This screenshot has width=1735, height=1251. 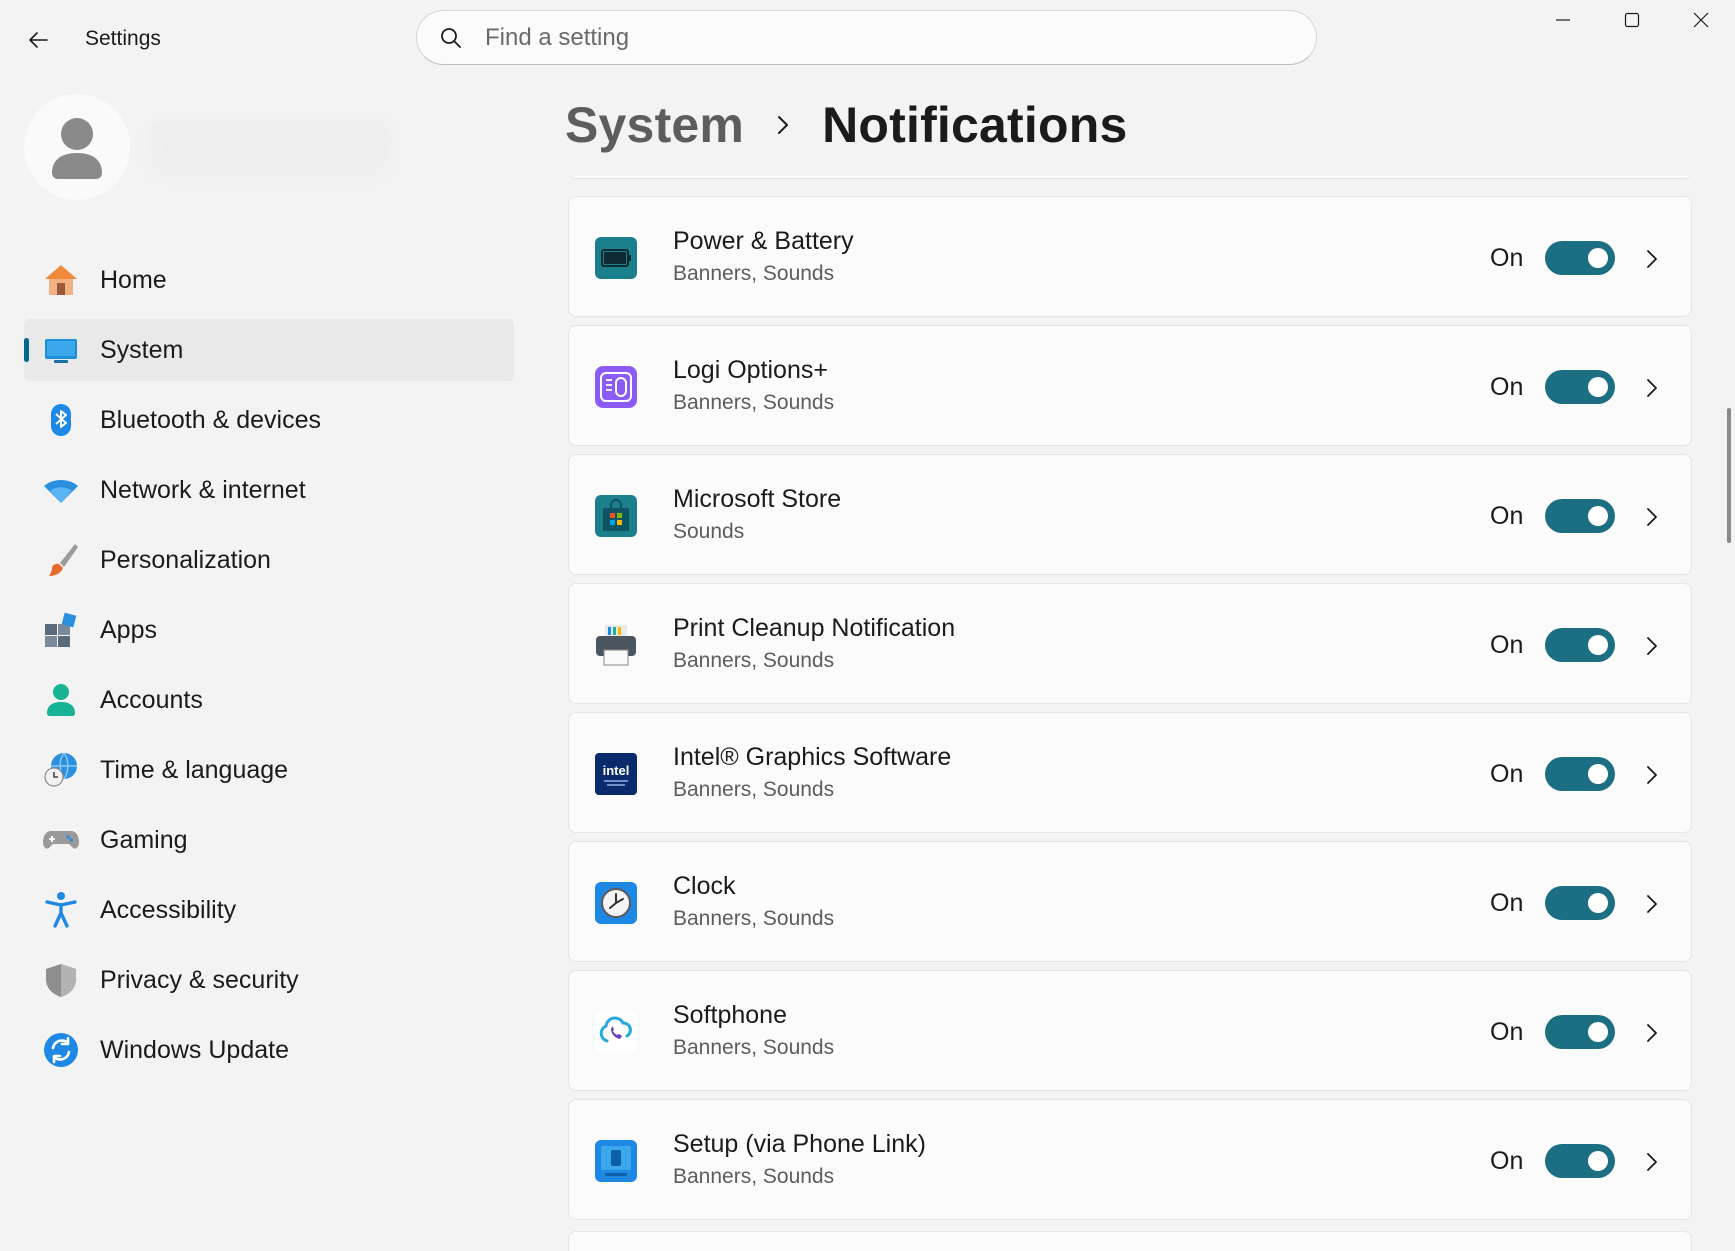 What do you see at coordinates (1130, 514) in the screenshot?
I see `notification-row-microsoft-store: Microsoft Store Sounds On` at bounding box center [1130, 514].